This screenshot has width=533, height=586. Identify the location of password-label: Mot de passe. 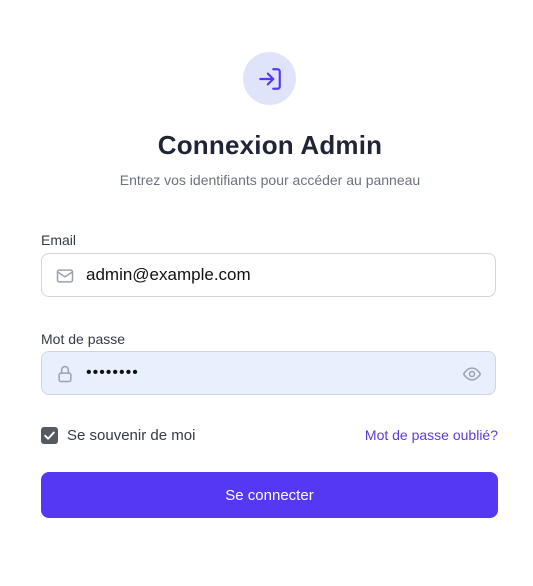
(83, 339).